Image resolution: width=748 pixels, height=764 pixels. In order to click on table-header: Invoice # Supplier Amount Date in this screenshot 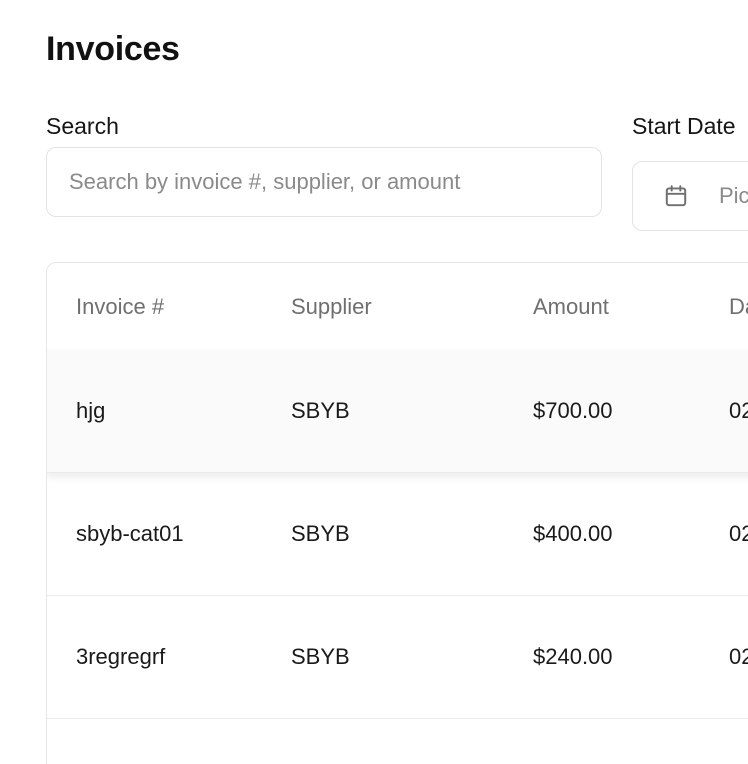, I will do `click(397, 307)`.